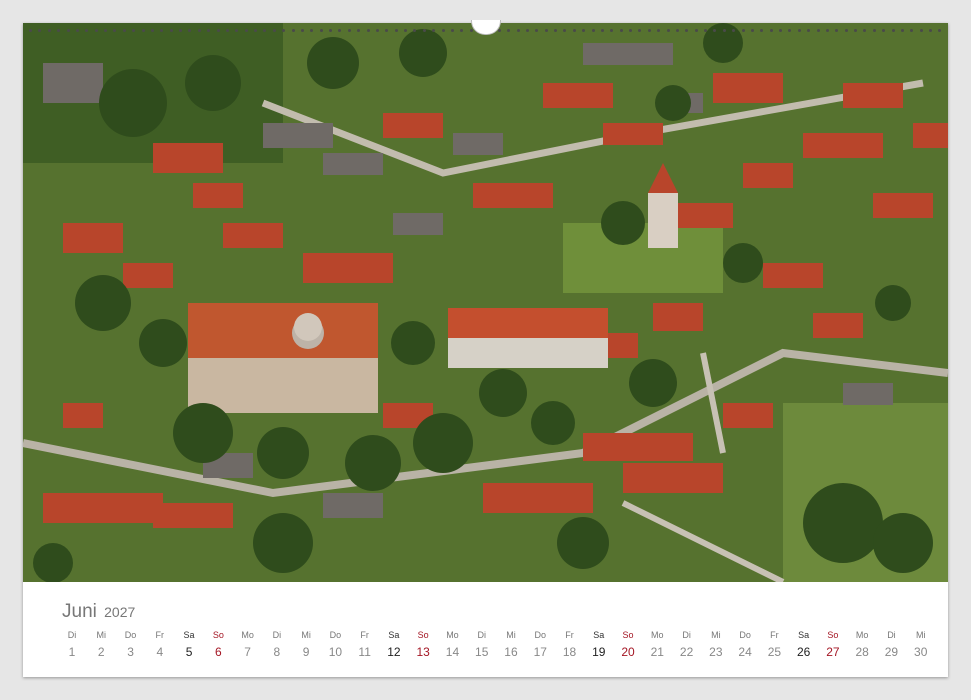  What do you see at coordinates (394, 644) in the screenshot?
I see `day-cell: Sa 12` at bounding box center [394, 644].